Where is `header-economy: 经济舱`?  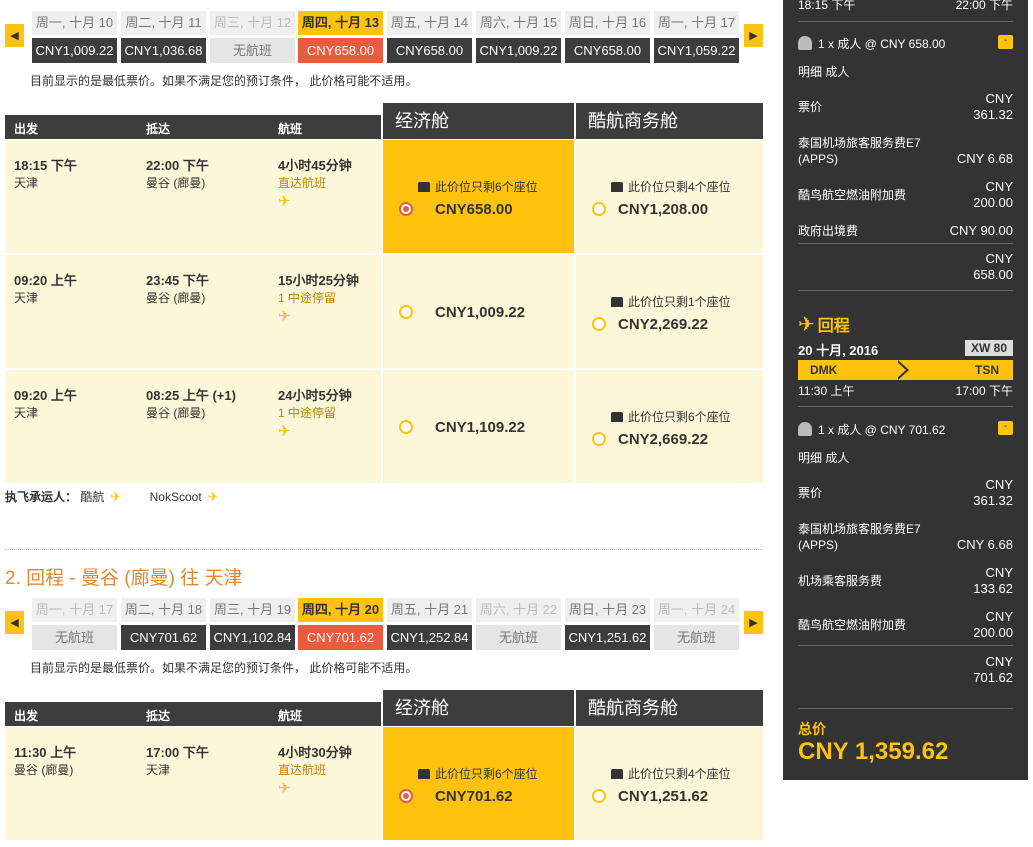
header-economy: 经济舱 is located at coordinates (478, 121).